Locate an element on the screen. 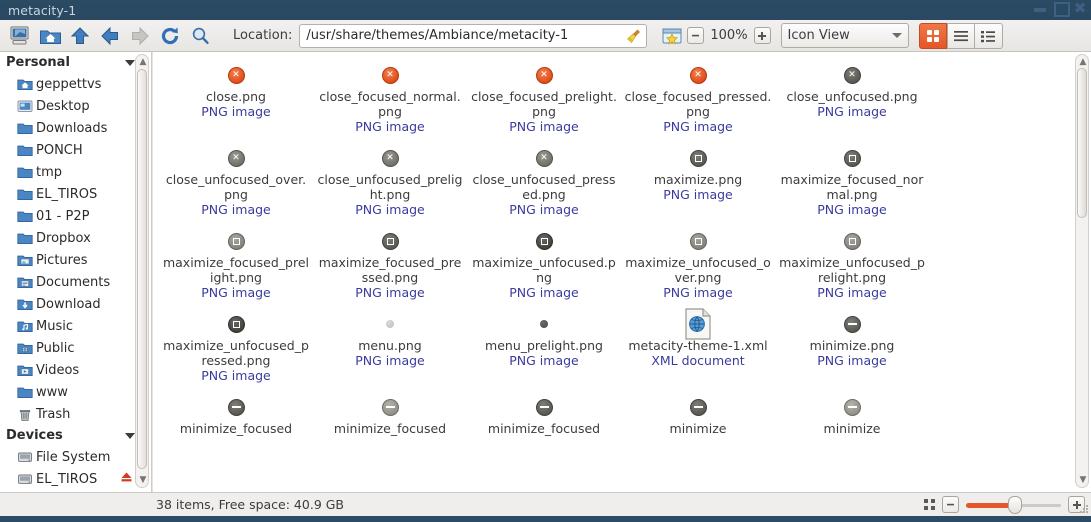 The height and width of the screenshot is (522, 1091). file-name: maximize.png is located at coordinates (698, 179).